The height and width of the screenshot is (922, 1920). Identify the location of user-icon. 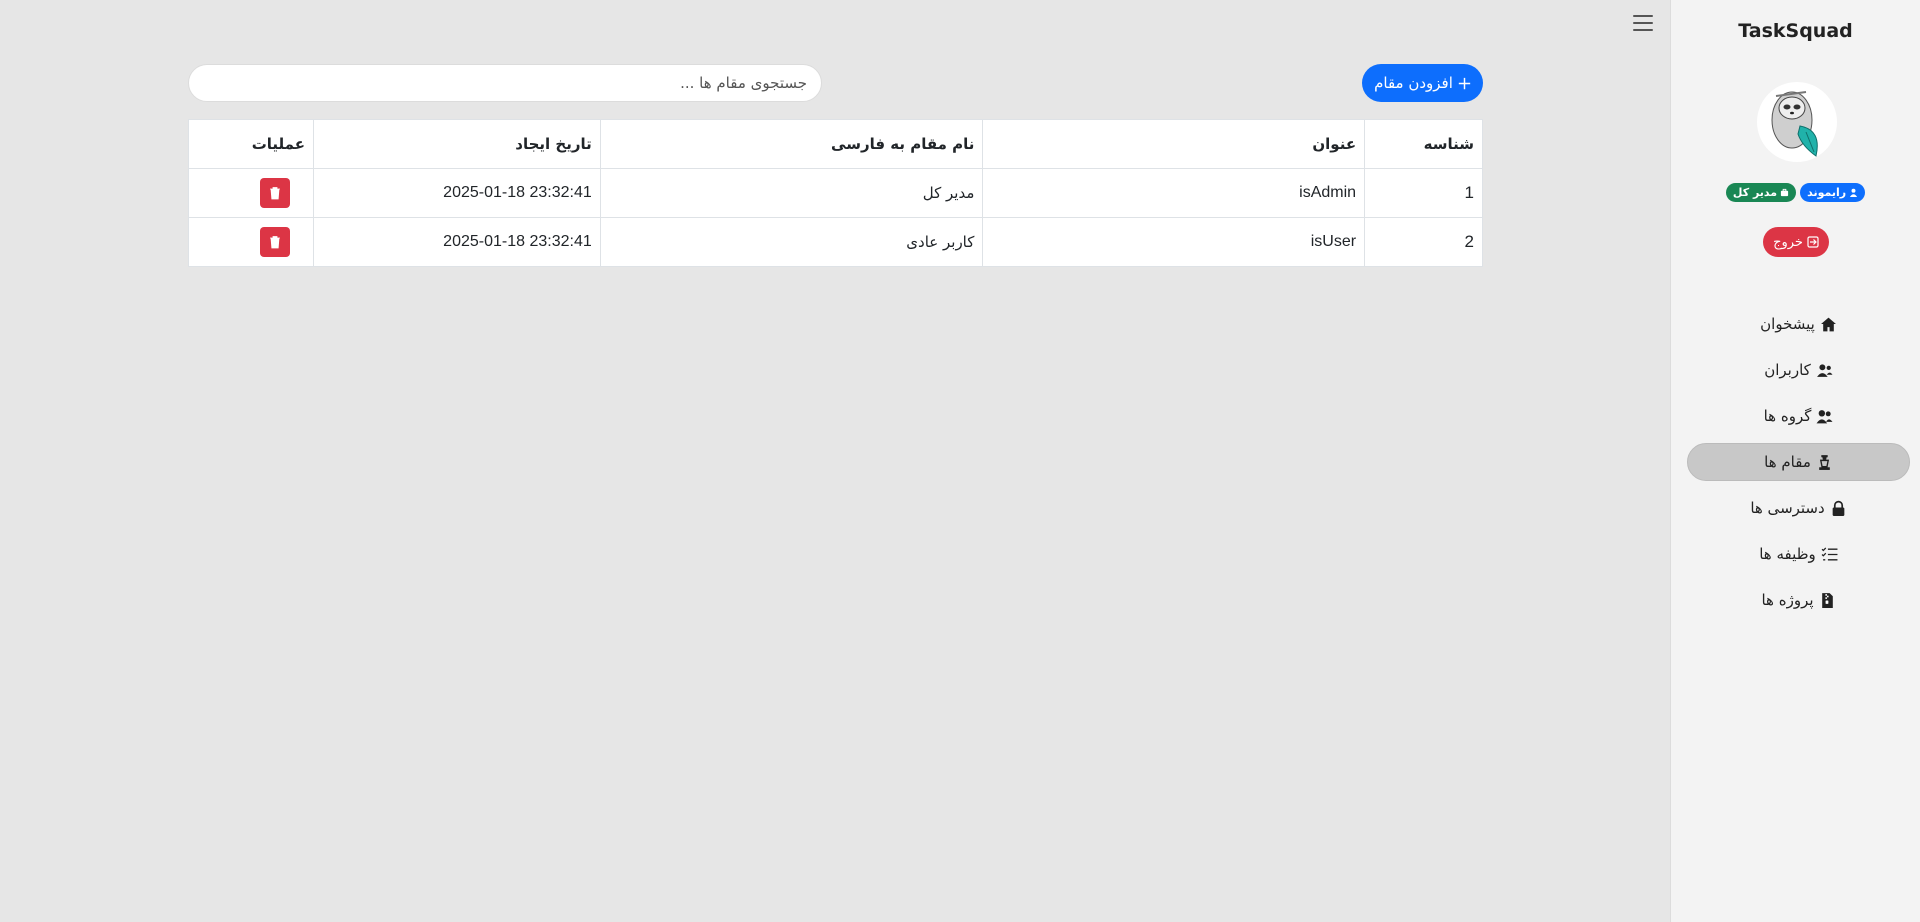
(1853, 192).